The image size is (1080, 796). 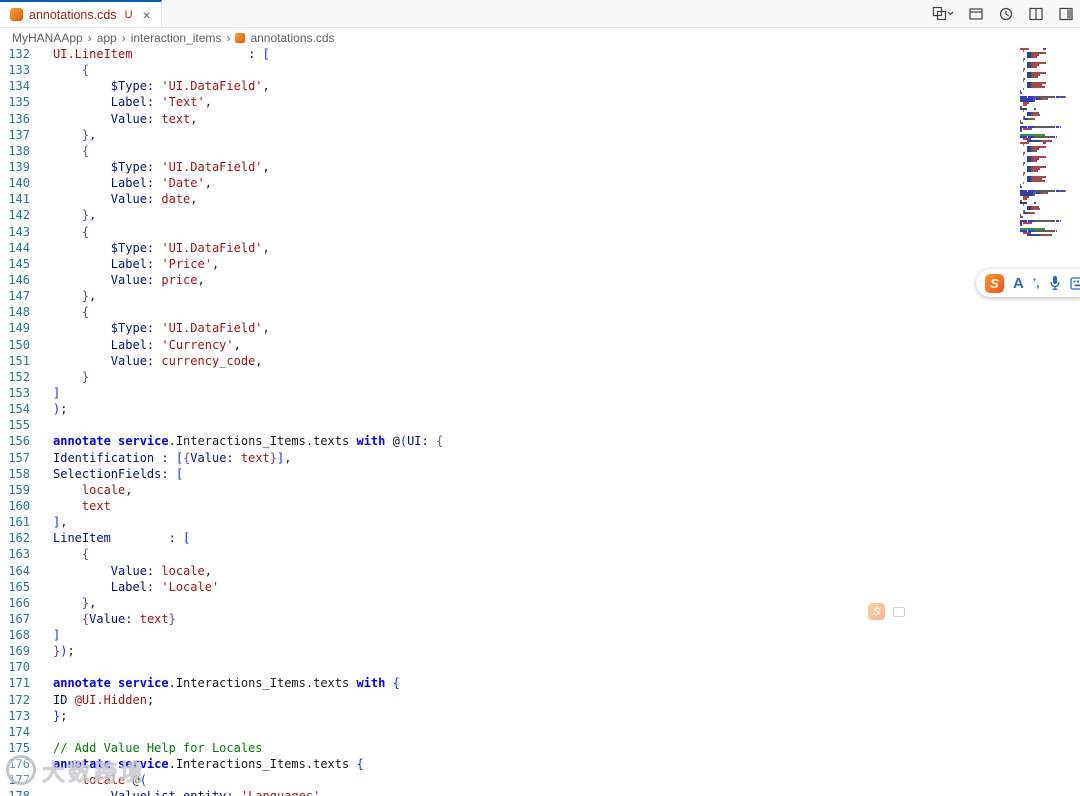 I want to click on code-token: UI, so click(x=414, y=441).